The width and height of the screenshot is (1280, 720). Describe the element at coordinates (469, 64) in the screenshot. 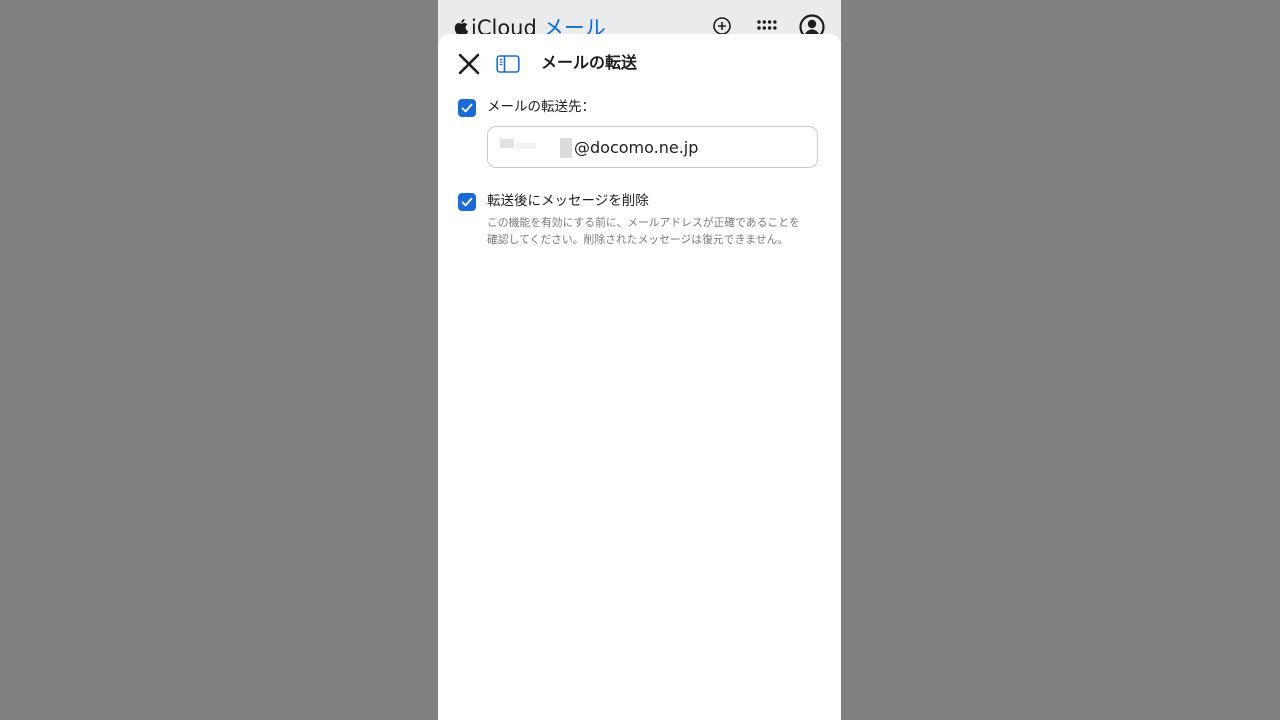

I see `close-icon` at that location.